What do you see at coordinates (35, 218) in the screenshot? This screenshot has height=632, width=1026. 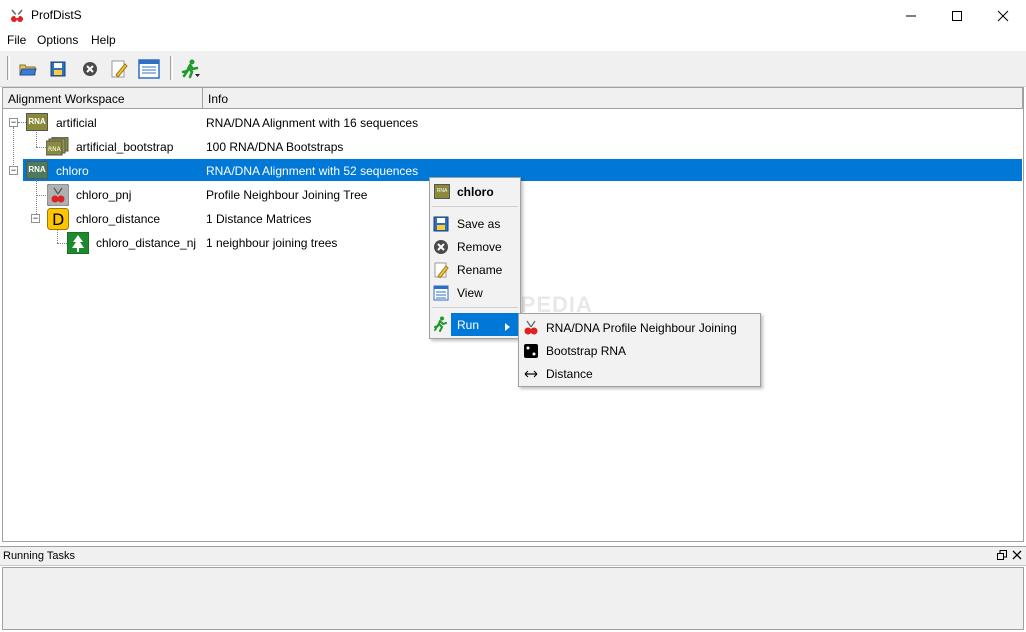 I see `collapse-chloro-distance-toggle: −` at bounding box center [35, 218].